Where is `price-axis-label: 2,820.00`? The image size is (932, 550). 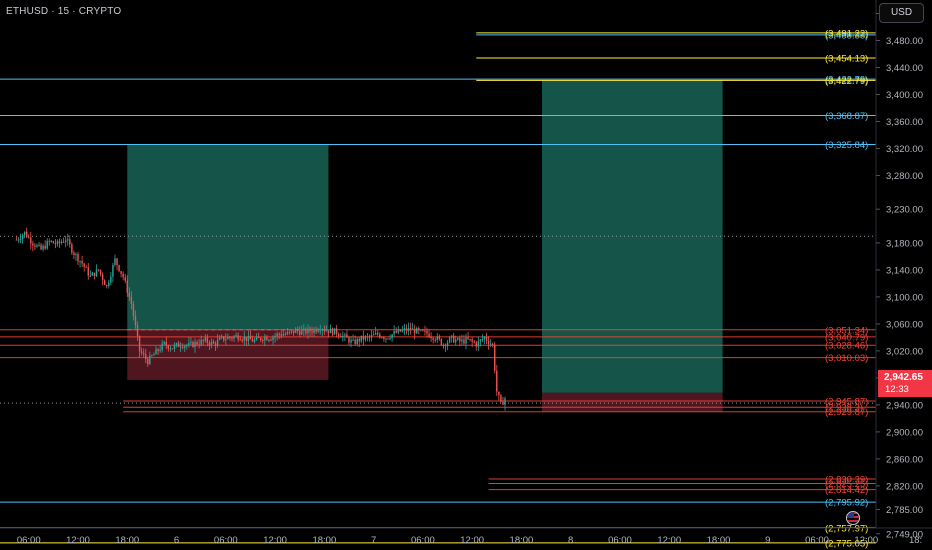
price-axis-label: 2,820.00 is located at coordinates (904, 486).